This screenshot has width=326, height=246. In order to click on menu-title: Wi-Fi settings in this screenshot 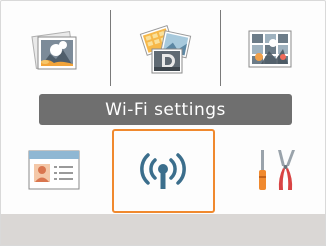, I will do `click(165, 109)`.